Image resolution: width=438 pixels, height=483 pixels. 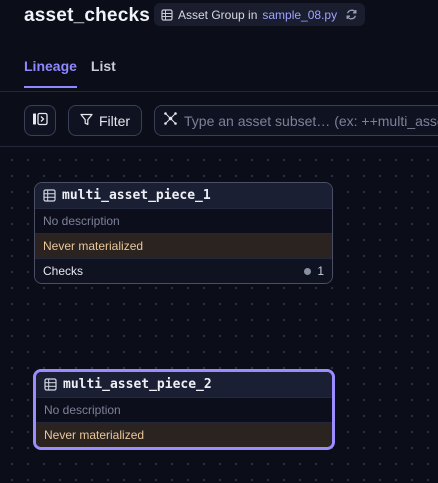 What do you see at coordinates (218, 14) in the screenshot?
I see `asset-group-prefix: Asset Group in` at bounding box center [218, 14].